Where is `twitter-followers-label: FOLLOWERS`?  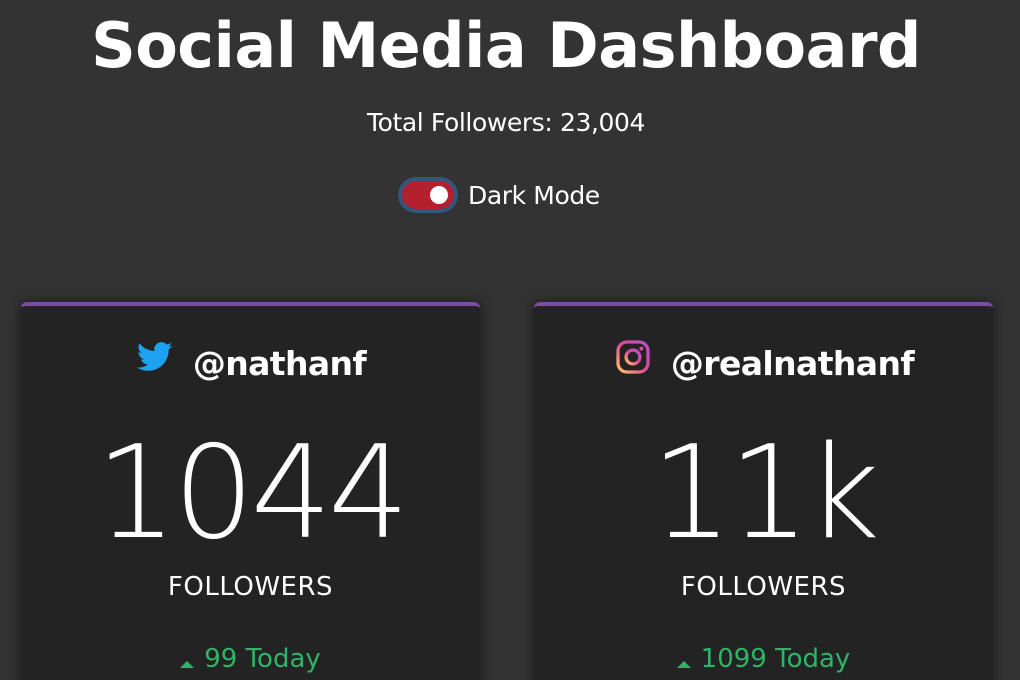 twitter-followers-label: FOLLOWERS is located at coordinates (250, 587).